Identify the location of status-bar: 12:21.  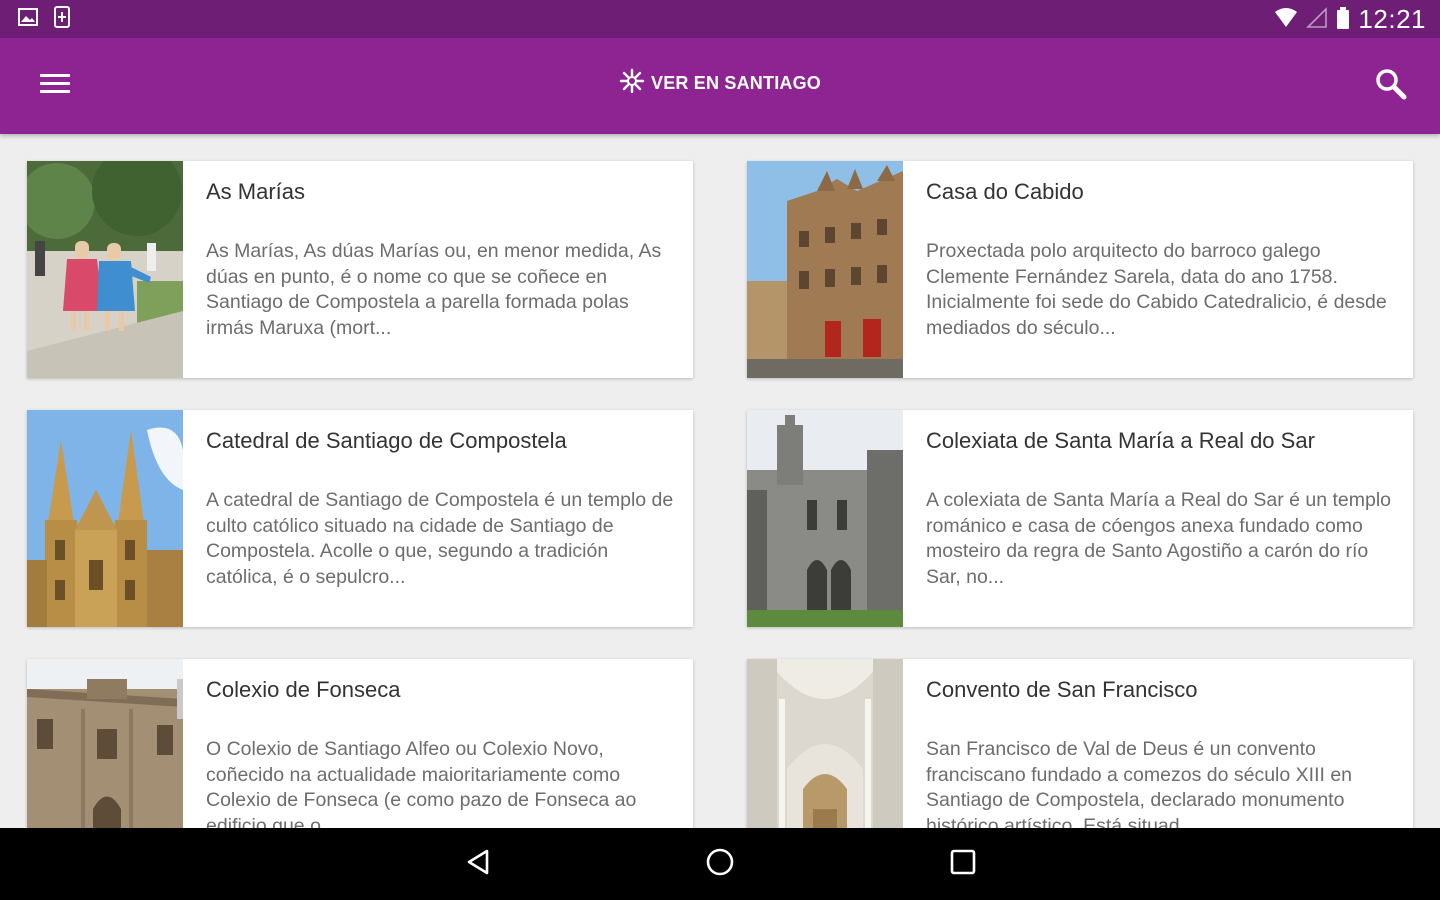
(720, 19).